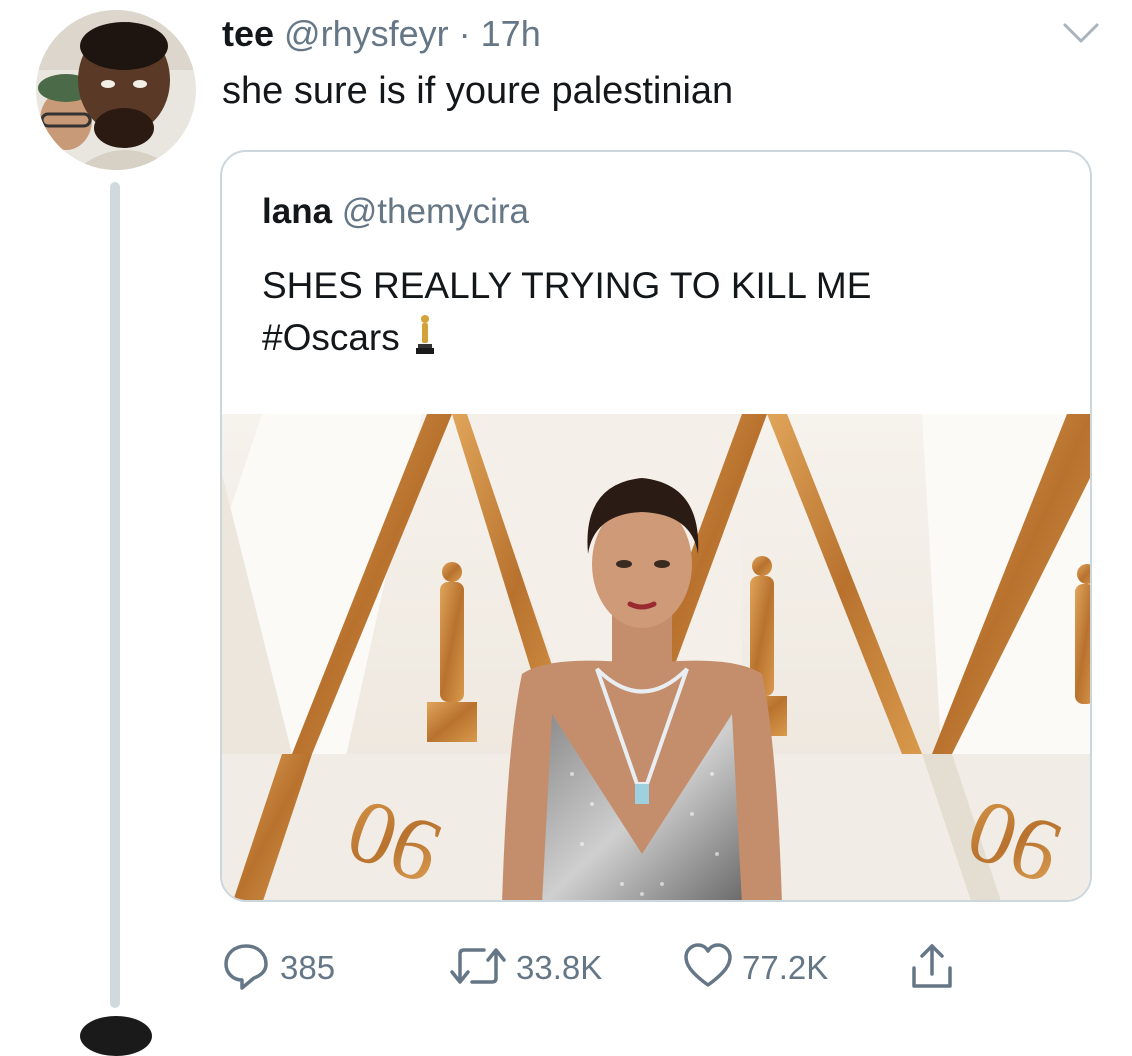 The height and width of the screenshot is (1056, 1132). What do you see at coordinates (662, 341) in the screenshot?
I see `quoted-text-line-2: #Oscars` at bounding box center [662, 341].